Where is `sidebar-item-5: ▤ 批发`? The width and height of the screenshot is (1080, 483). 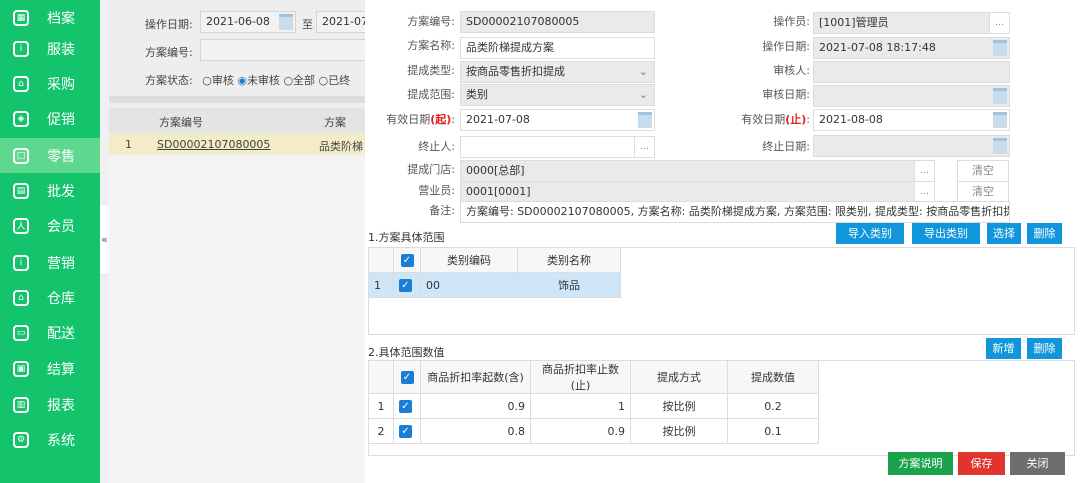
sidebar-item-5: ▤ 批发 is located at coordinates (50, 190).